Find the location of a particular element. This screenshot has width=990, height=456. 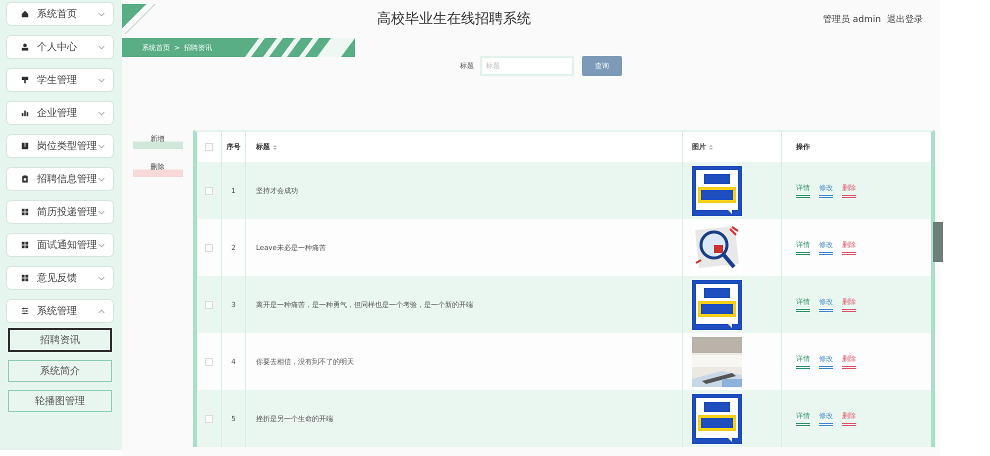

menu-item: 招聘信息管理 is located at coordinates (60, 179).